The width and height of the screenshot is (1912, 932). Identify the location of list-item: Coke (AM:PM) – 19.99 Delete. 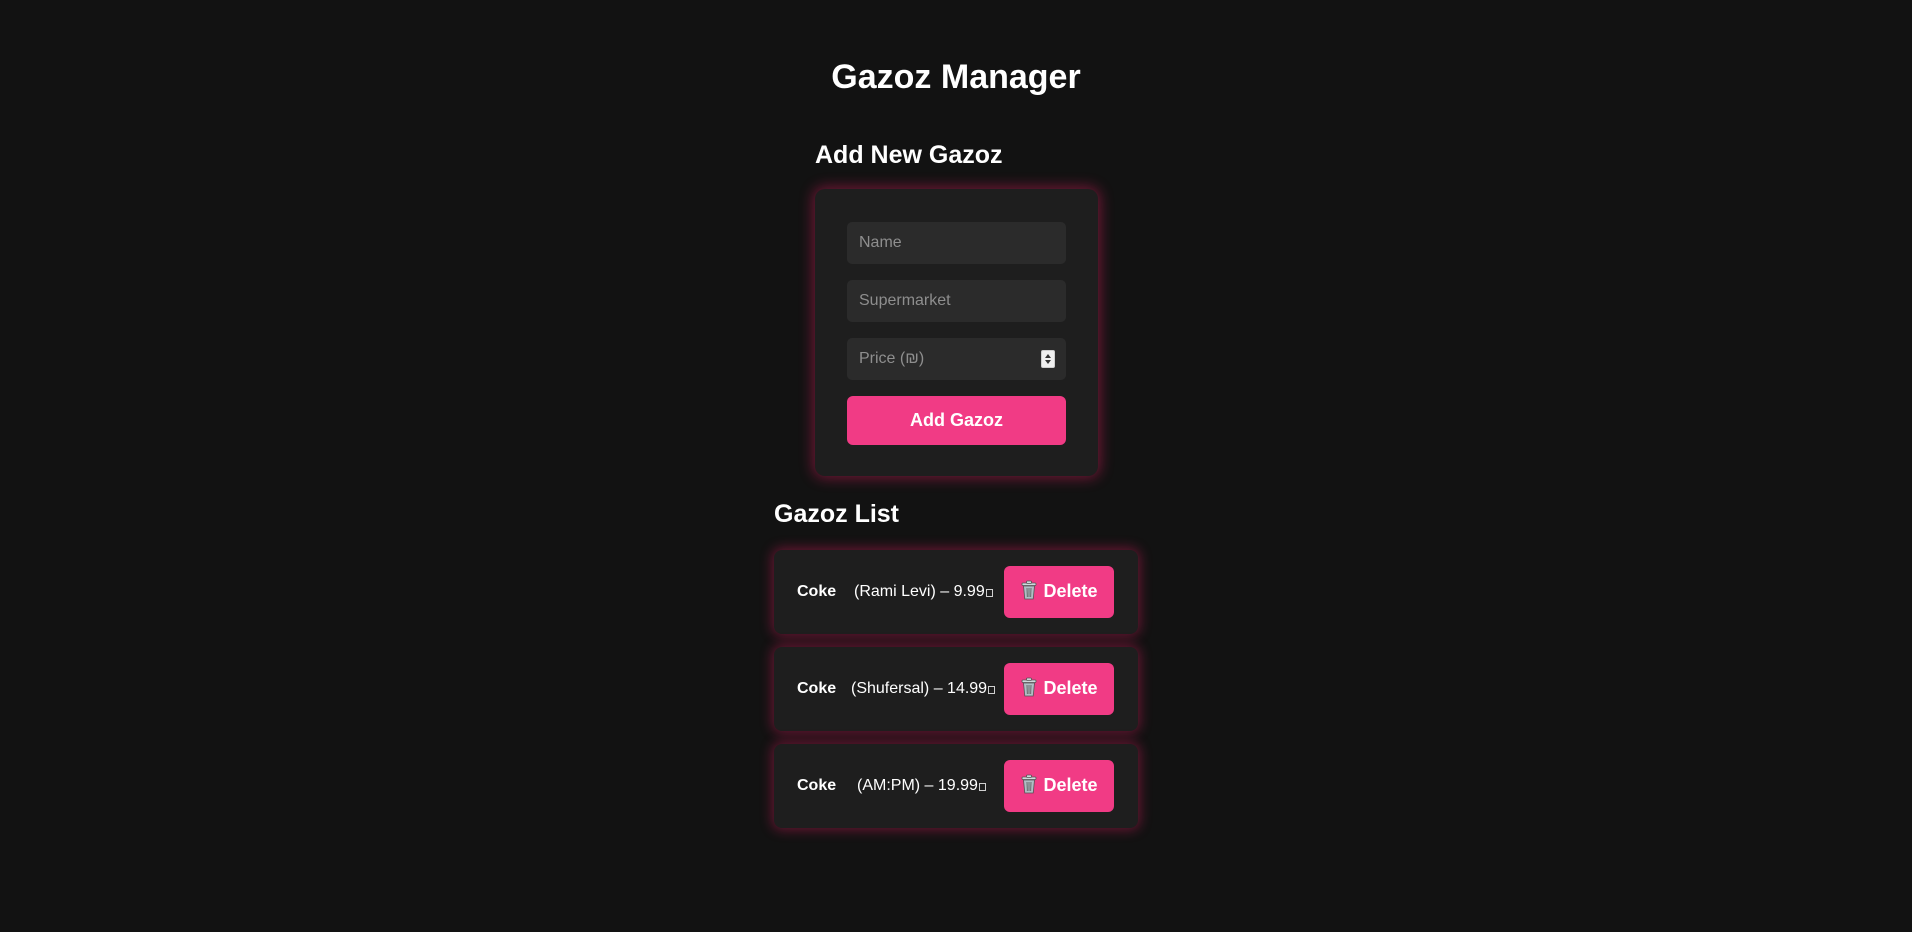
(956, 786).